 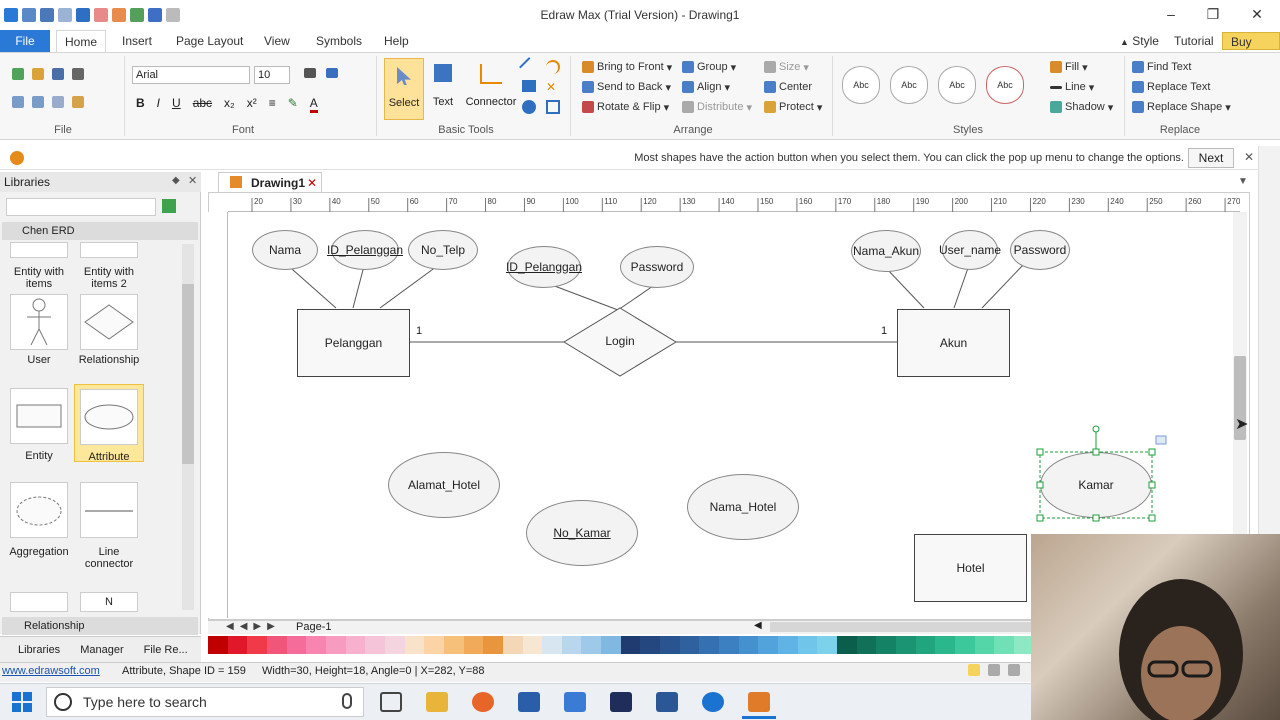 I want to click on entity-akun: Akun, so click(x=953, y=343).